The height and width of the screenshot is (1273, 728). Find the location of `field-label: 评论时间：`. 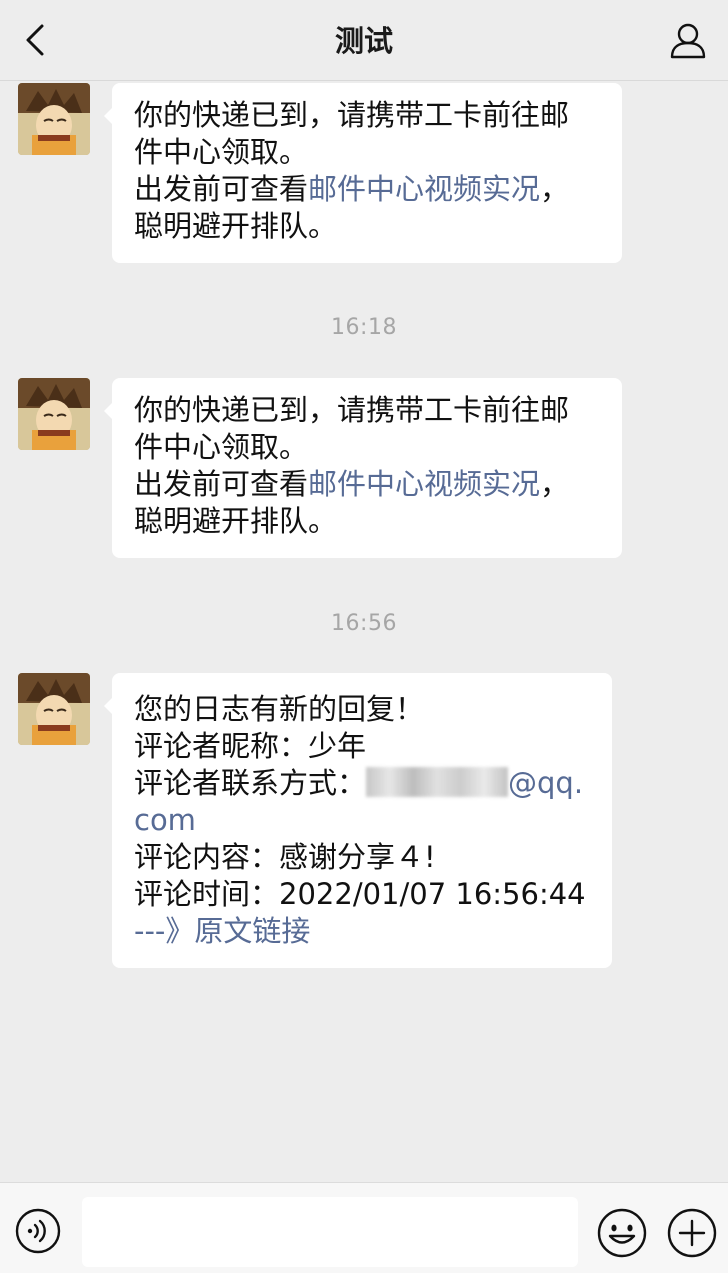

field-label: 评论时间： is located at coordinates (207, 894).